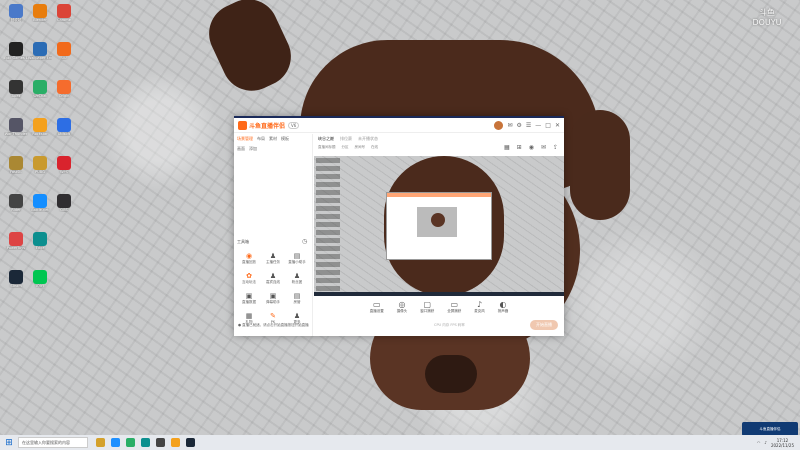 This screenshot has width=800, height=450. I want to click on desktop-icon: War Thunder, so click(16, 127).